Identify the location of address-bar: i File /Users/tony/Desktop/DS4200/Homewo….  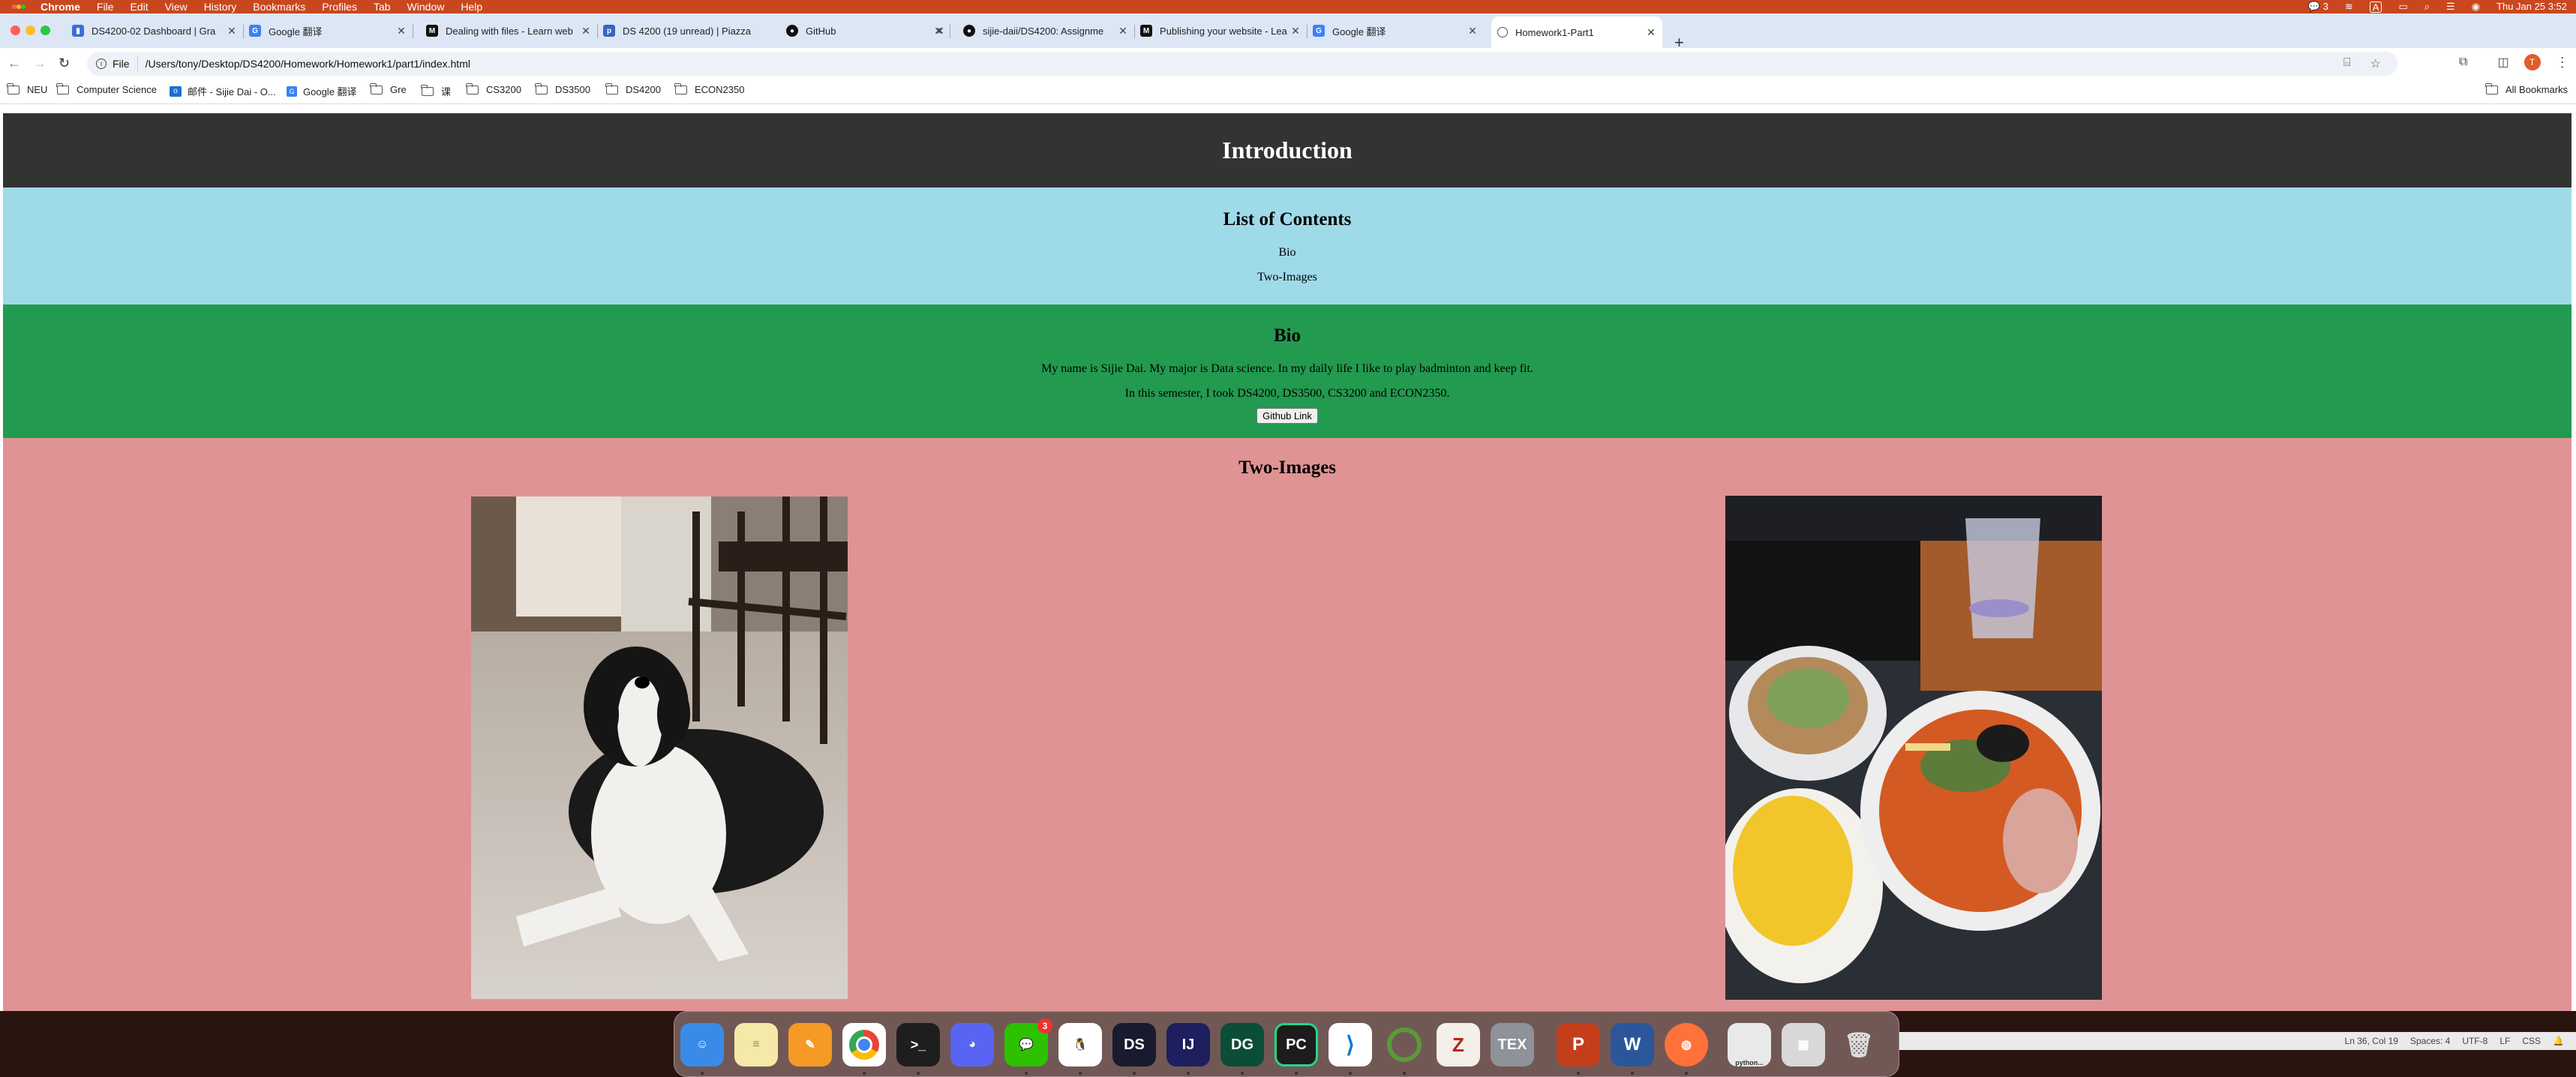
(1242, 64).